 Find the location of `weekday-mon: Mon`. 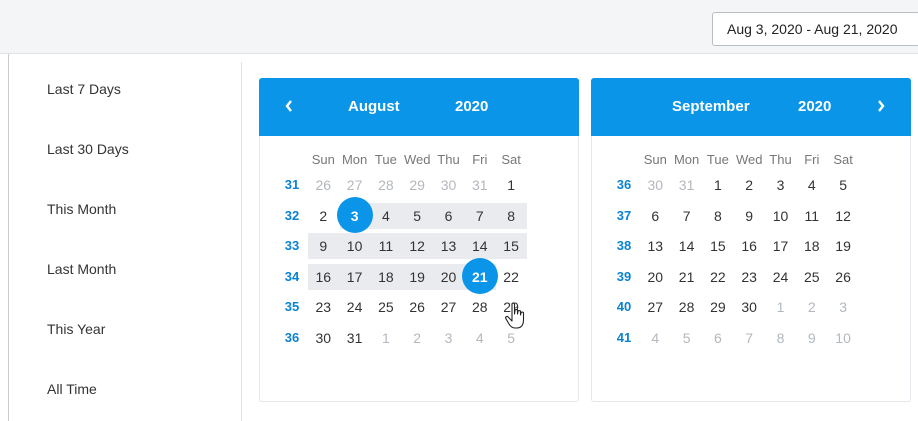

weekday-mon: Mon is located at coordinates (686, 159).